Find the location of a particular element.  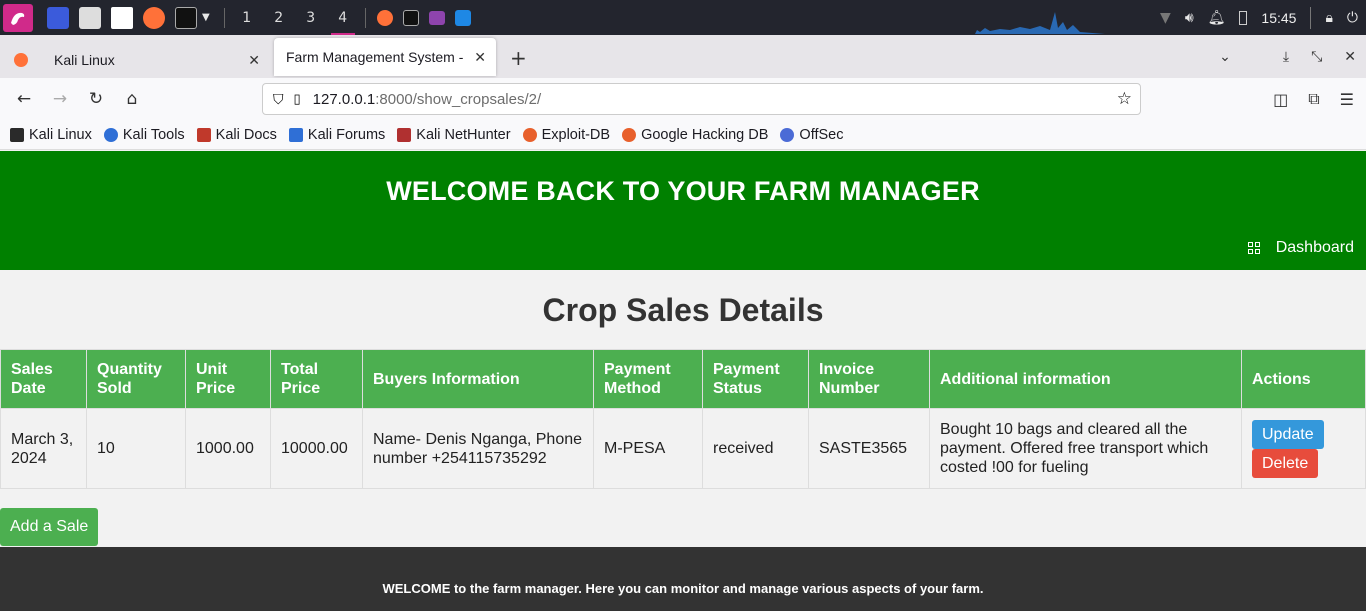

bookmark-exploit-db: Exploit-DB is located at coordinates (566, 135).